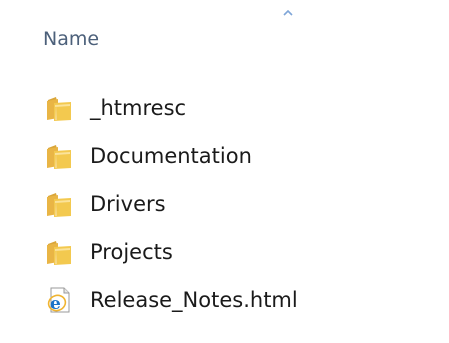 Image resolution: width=449 pixels, height=343 pixels. Describe the element at coordinates (71, 39) in the screenshot. I see `name-column-header: Name` at that location.